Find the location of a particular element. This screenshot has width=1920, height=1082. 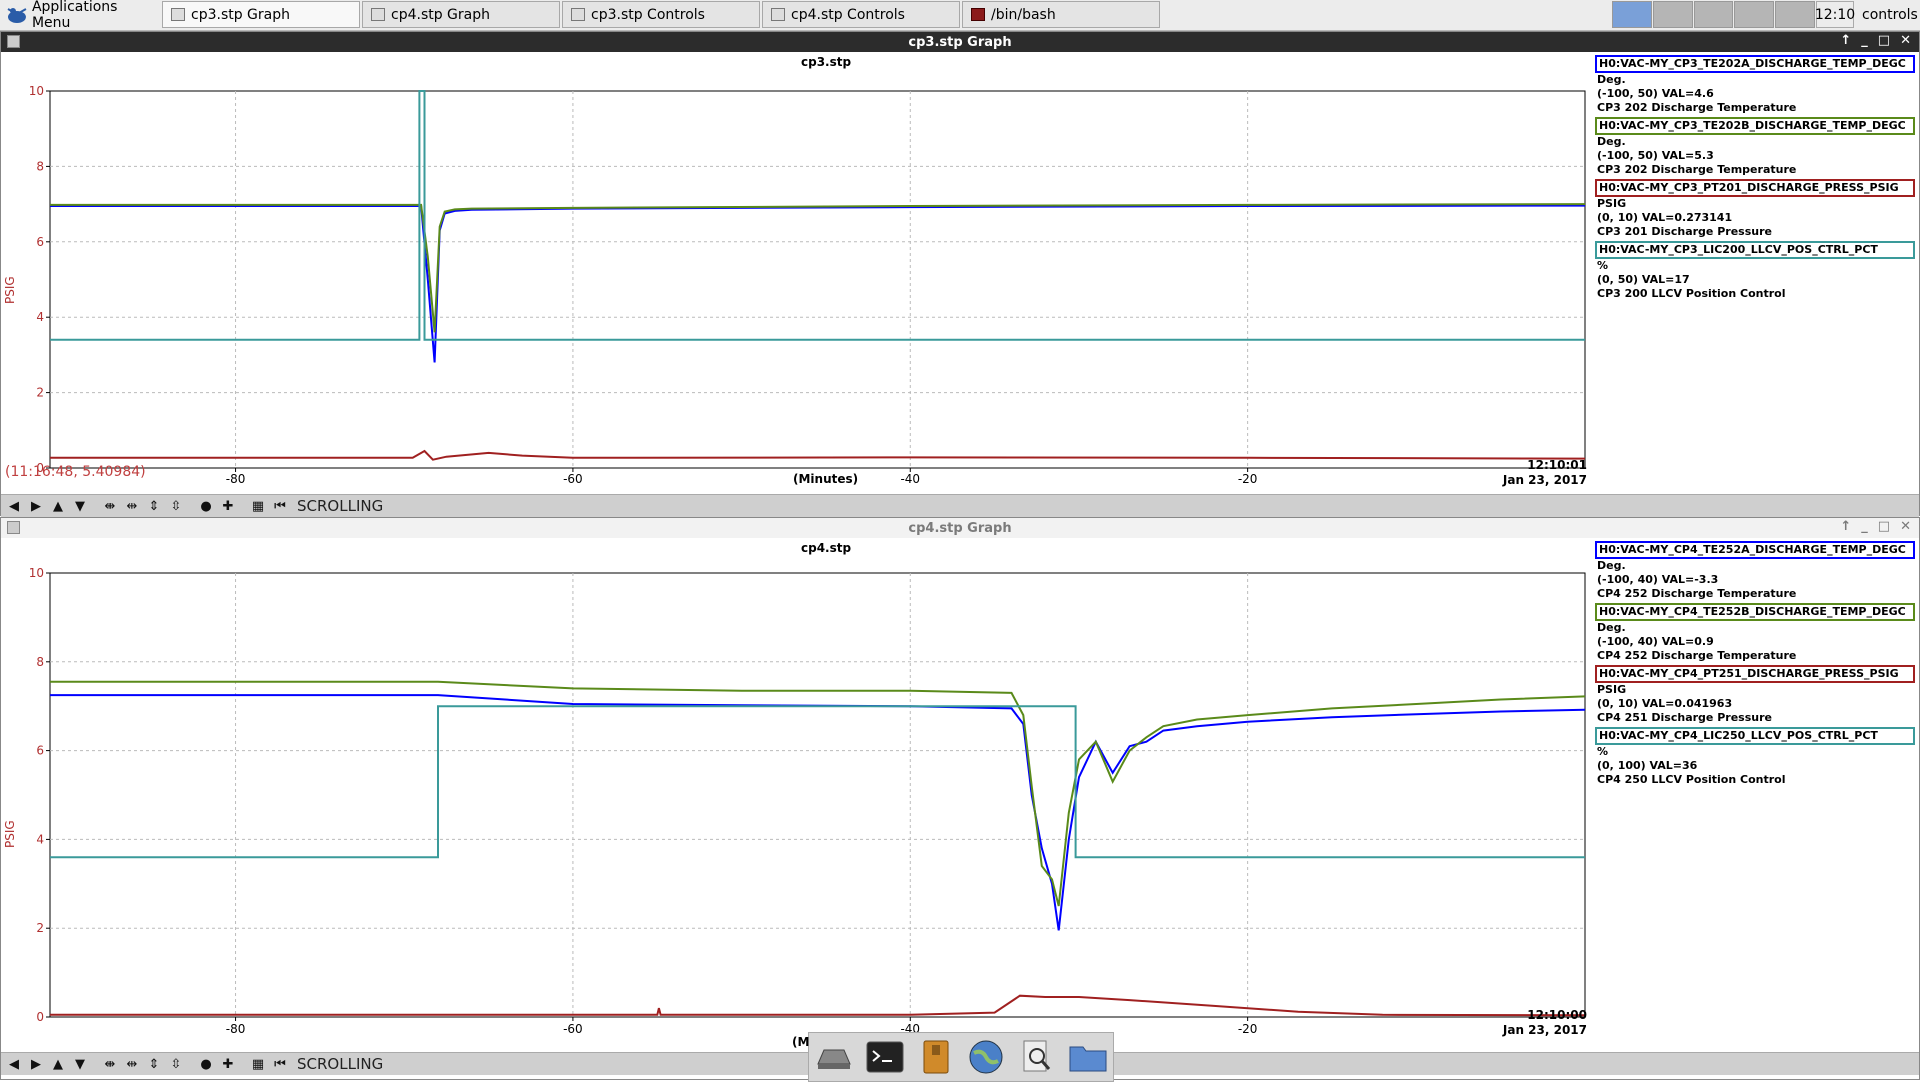

applications-menu: Applications Menu is located at coordinates (80, 15).